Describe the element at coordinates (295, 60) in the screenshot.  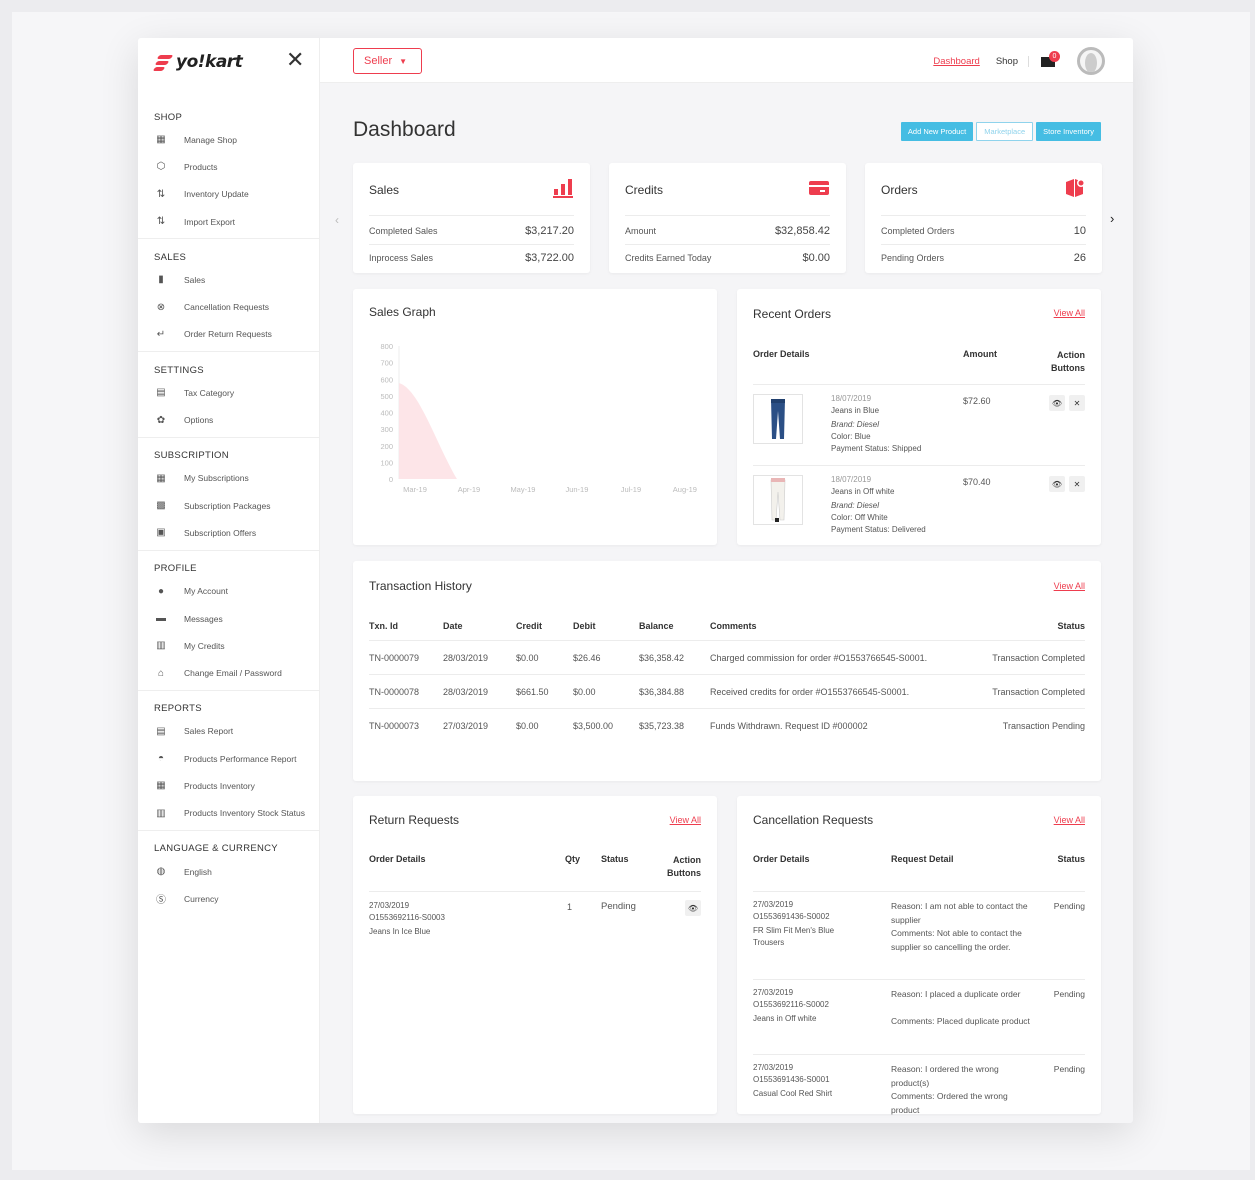
I see `close-sidebar-icon: ✕` at that location.